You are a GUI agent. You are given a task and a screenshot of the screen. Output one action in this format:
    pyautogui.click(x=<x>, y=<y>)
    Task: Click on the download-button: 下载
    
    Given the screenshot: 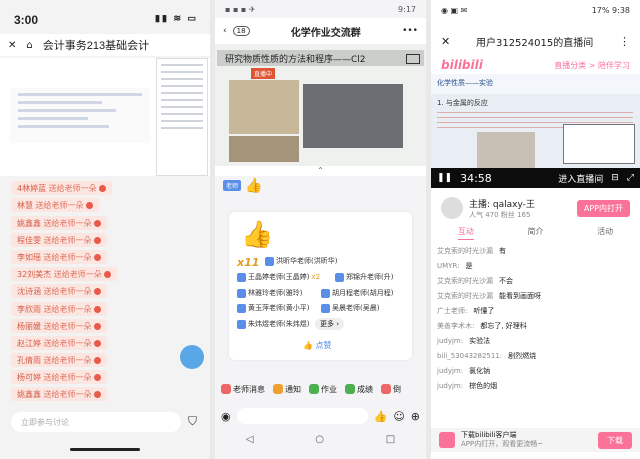 What is the action you would take?
    pyautogui.click(x=615, y=440)
    